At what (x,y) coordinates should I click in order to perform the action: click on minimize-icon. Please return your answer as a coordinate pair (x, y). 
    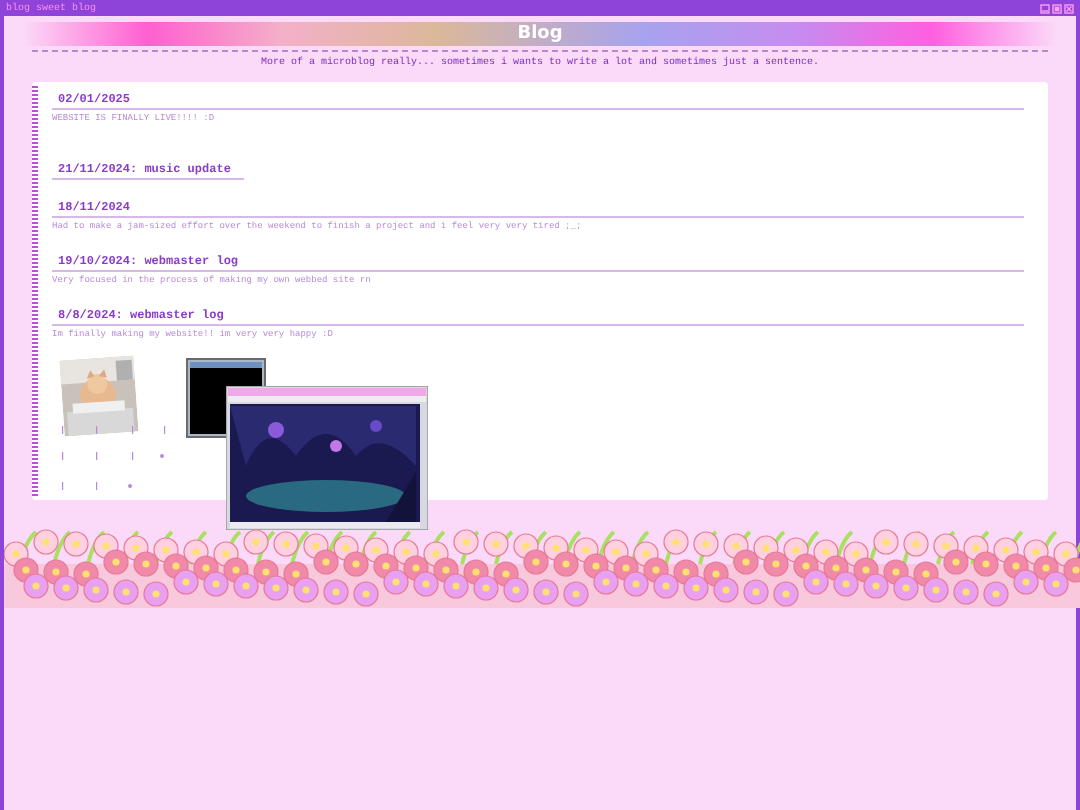
    Looking at the image, I should click on (1045, 8).